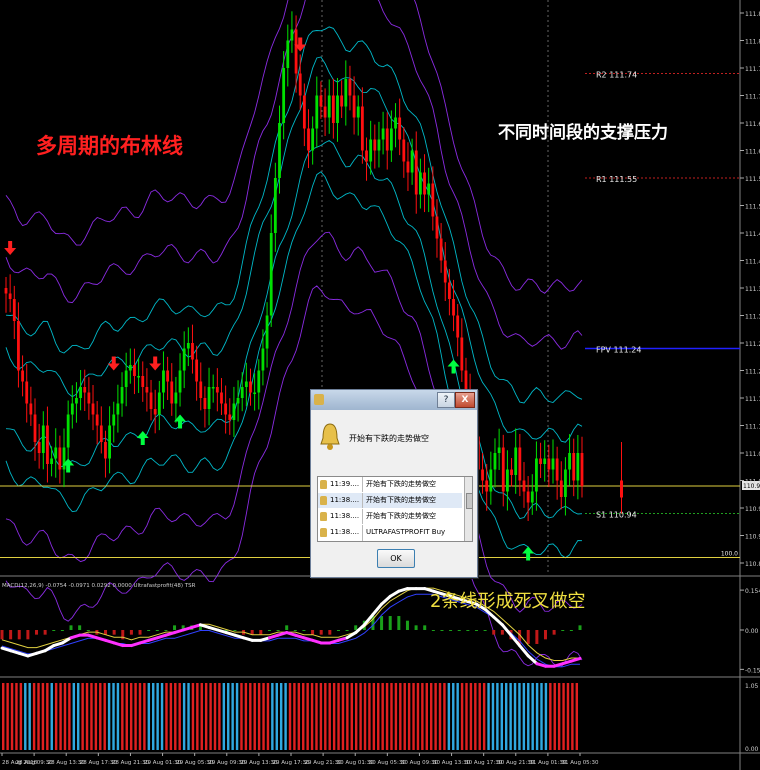 This screenshot has width=760, height=770. Describe the element at coordinates (616, 515) in the screenshot. I see `pivot-label-s1: S1 110.94` at that location.